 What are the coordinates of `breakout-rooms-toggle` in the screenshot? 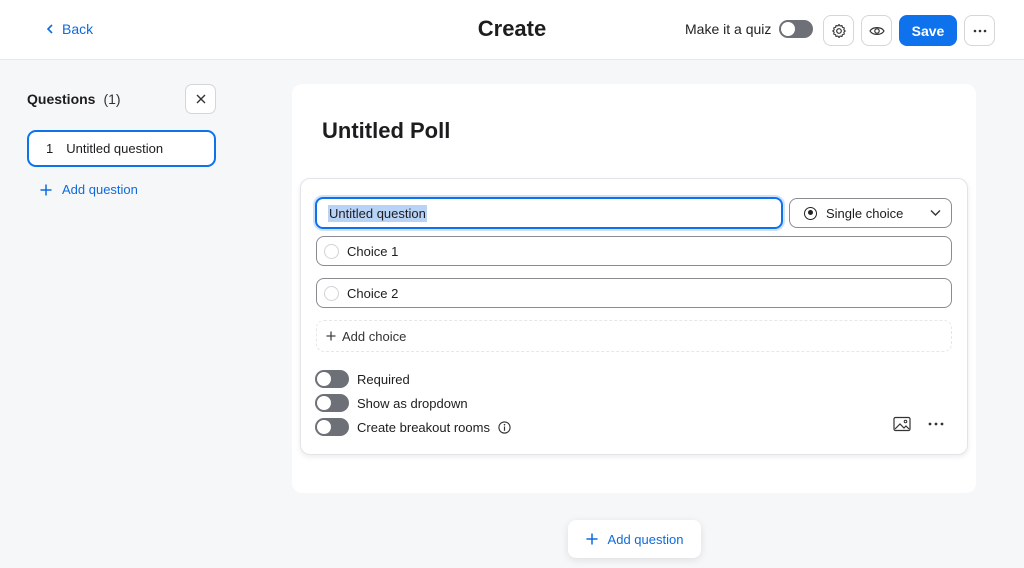 It's located at (332, 427).